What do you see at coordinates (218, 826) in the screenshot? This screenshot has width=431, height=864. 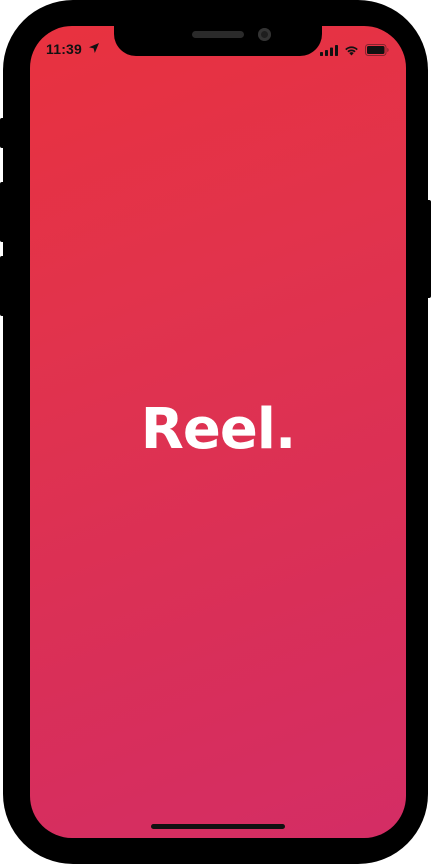 I see `home-indicator` at bounding box center [218, 826].